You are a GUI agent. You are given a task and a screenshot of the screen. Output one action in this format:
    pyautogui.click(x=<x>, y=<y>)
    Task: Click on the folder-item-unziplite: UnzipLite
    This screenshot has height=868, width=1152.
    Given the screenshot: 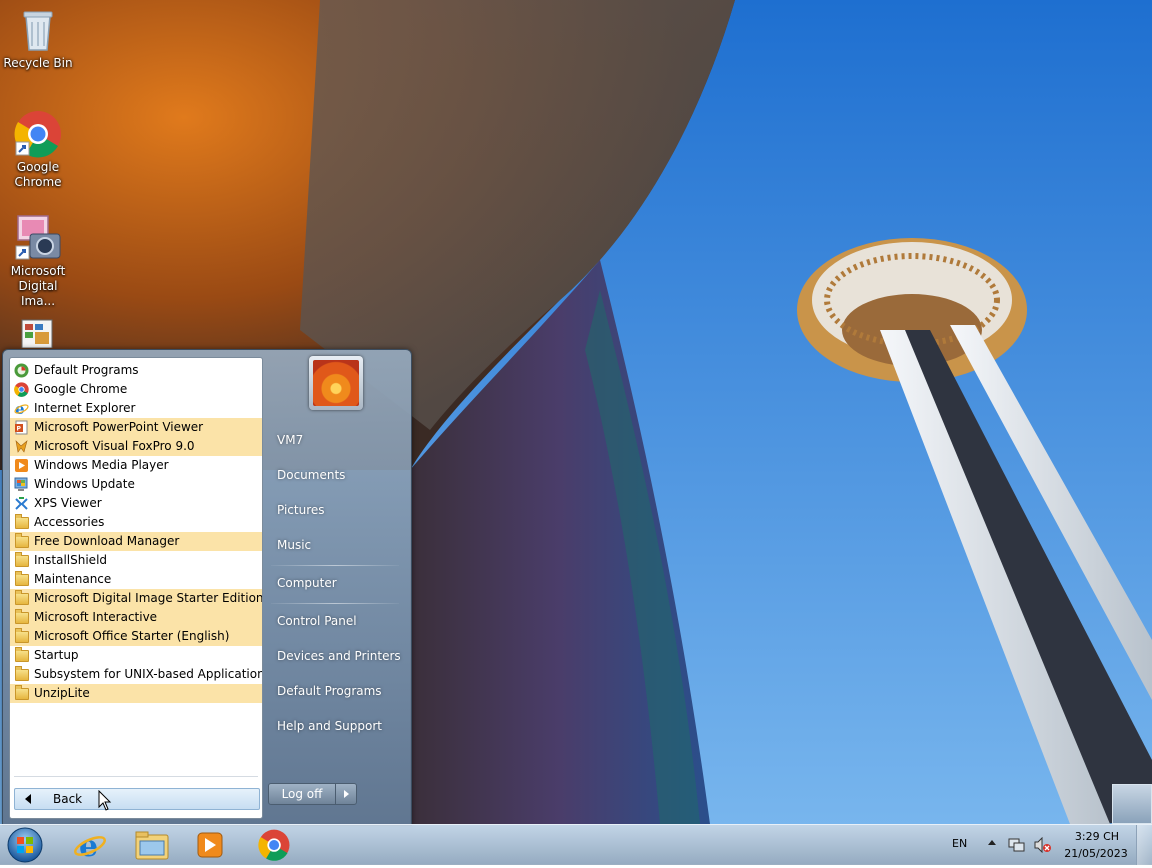 What is the action you would take?
    pyautogui.click(x=136, y=693)
    